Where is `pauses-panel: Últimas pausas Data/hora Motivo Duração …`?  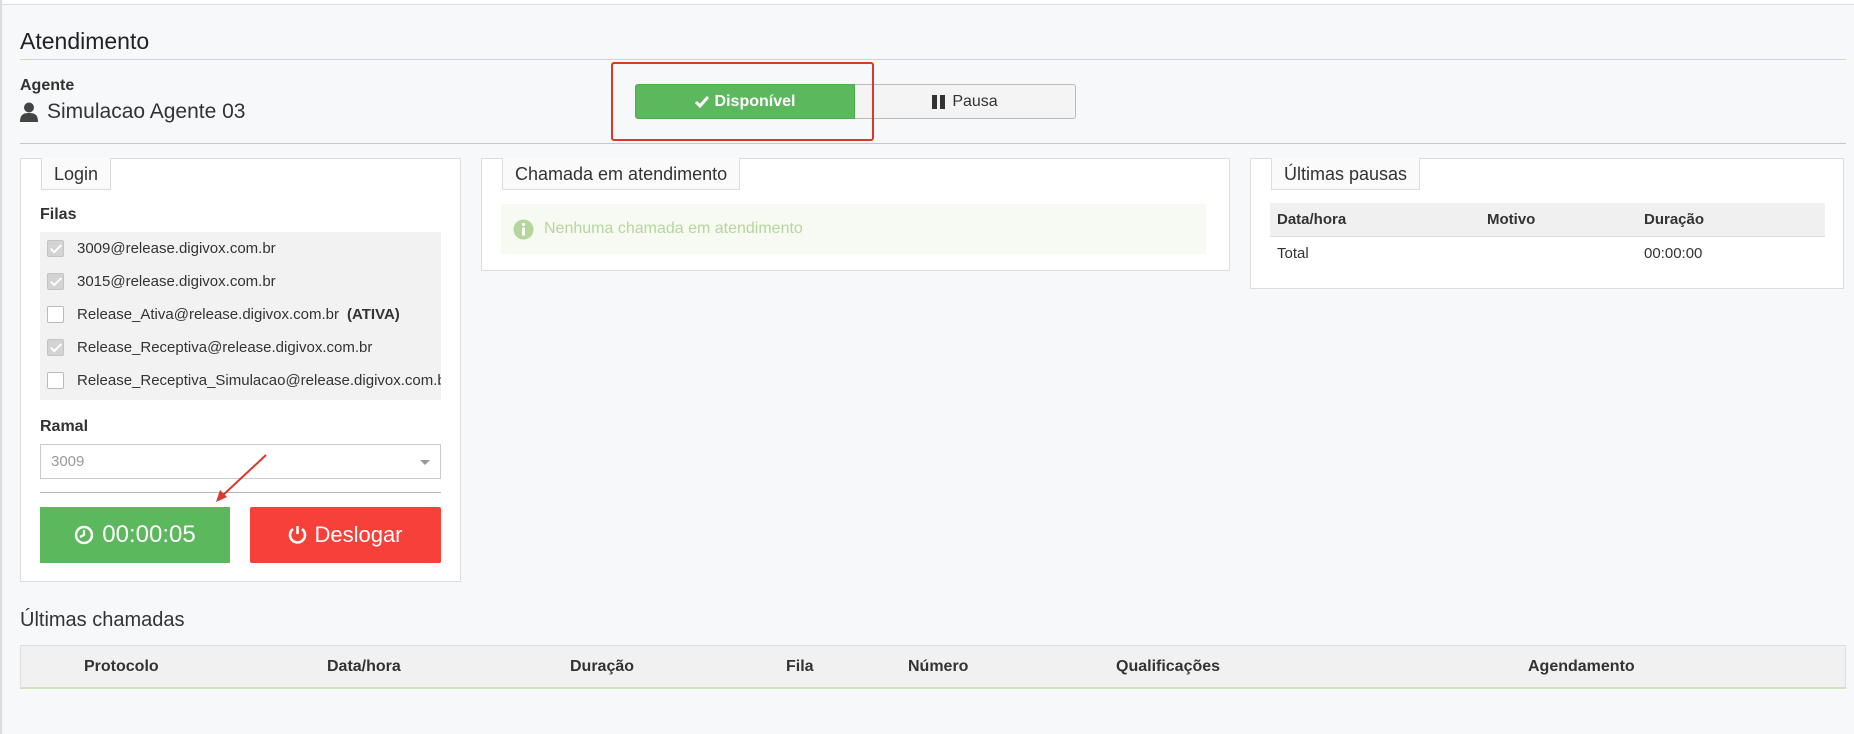
pauses-panel: Últimas pausas Data/hora Motivo Duração … is located at coordinates (1547, 223).